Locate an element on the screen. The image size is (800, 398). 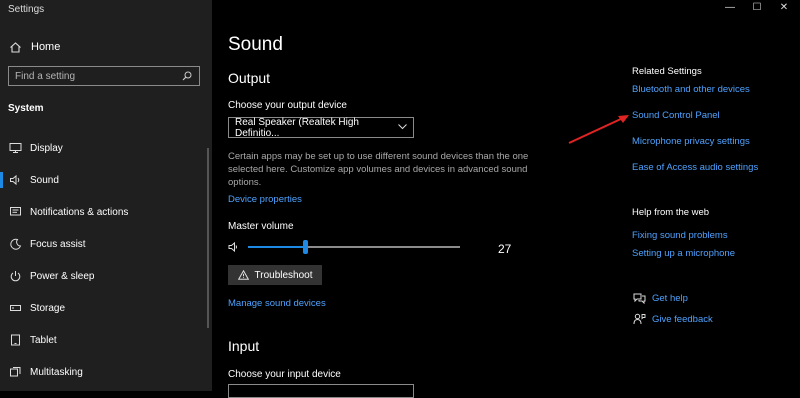
volume-thumb is located at coordinates (305, 247).